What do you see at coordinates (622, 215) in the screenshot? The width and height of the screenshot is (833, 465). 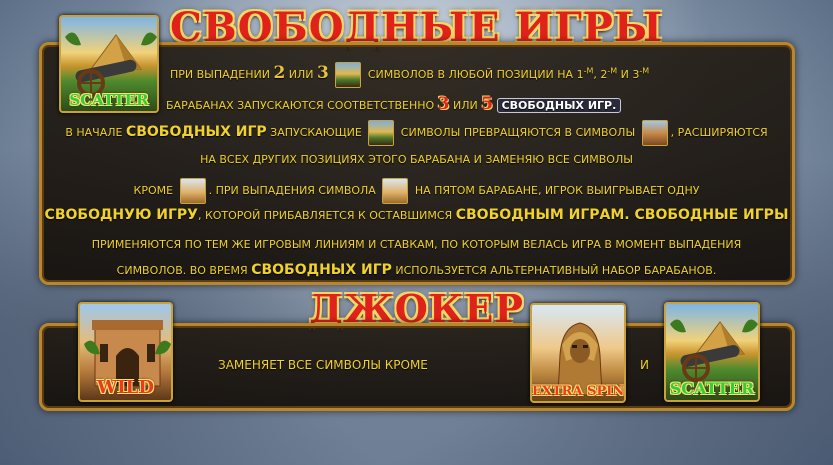 I see `emphasis: свободным играм. Свободные игры` at bounding box center [622, 215].